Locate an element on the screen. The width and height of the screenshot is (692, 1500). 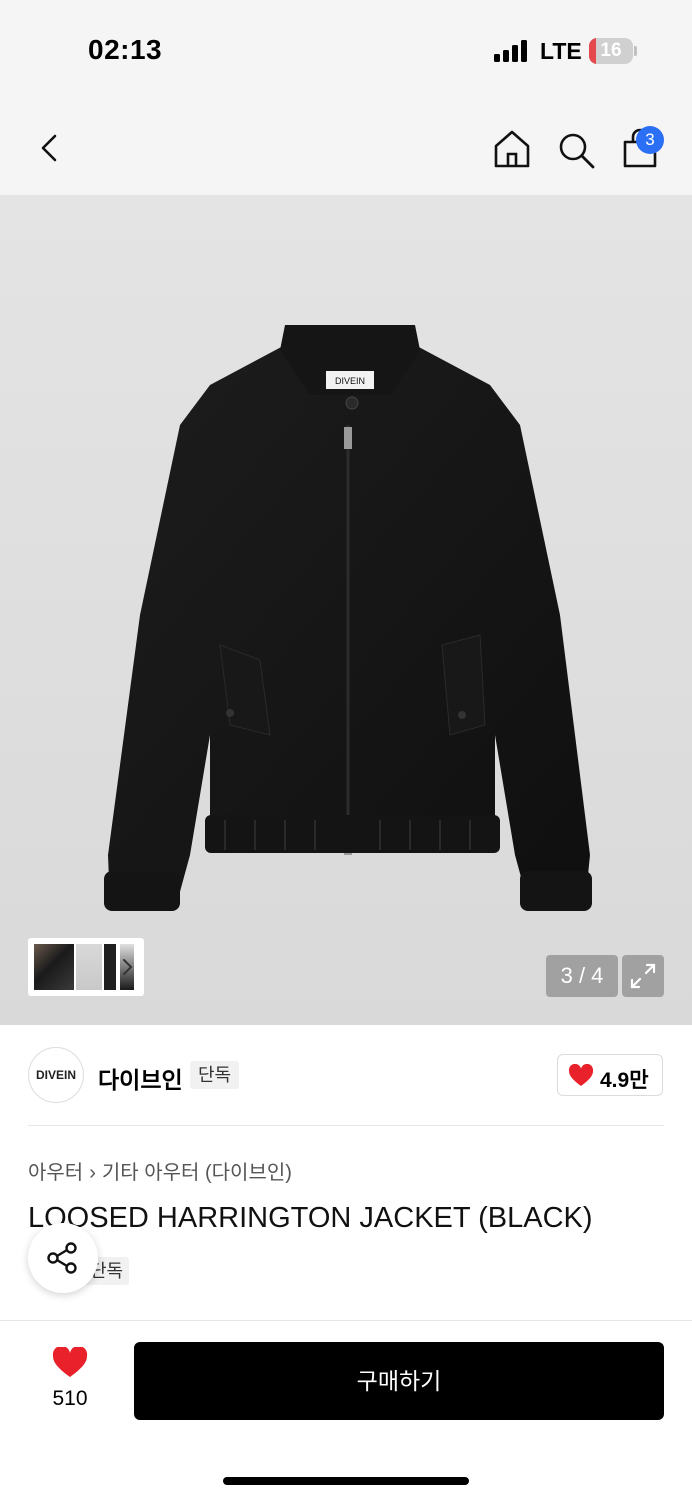
image-counter: 3 / 4 is located at coordinates (582, 976).